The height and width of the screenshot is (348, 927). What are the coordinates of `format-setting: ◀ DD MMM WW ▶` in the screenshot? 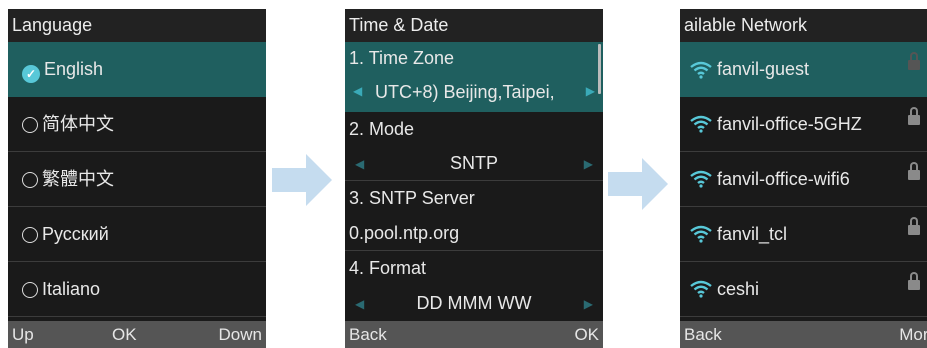 It's located at (474, 303).